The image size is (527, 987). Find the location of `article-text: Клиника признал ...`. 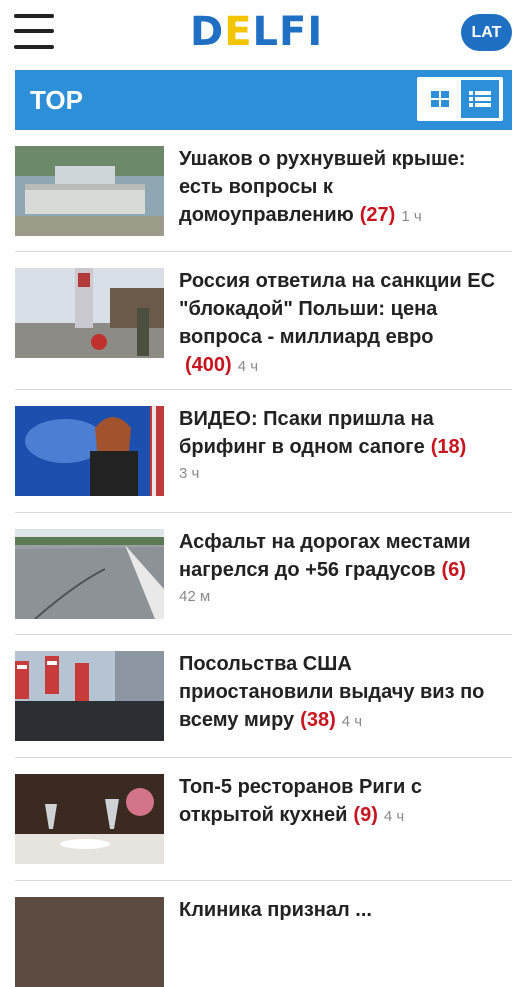

article-text: Клиника признал ... is located at coordinates (341, 910).